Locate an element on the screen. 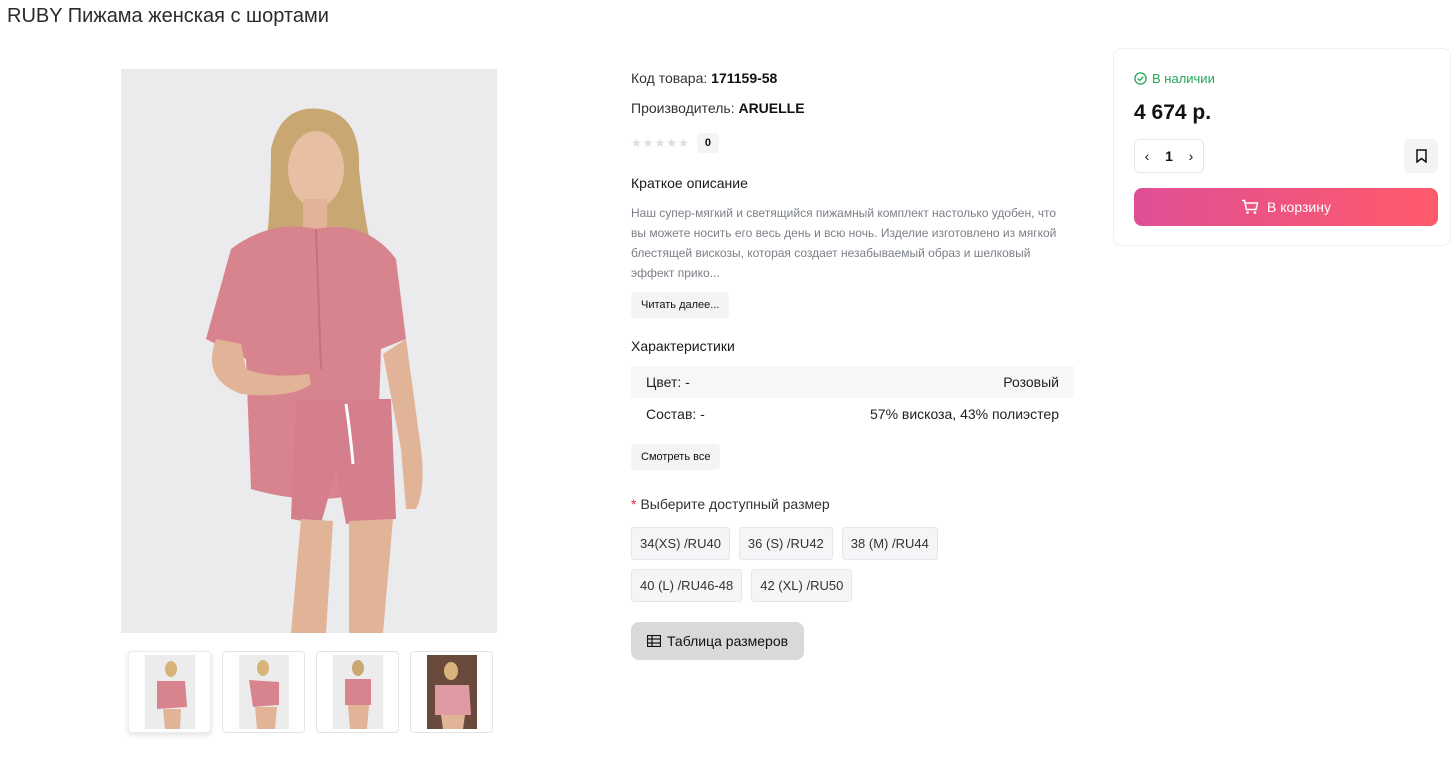 The height and width of the screenshot is (768, 1451). characteristics-title: Характеристики is located at coordinates (683, 346).